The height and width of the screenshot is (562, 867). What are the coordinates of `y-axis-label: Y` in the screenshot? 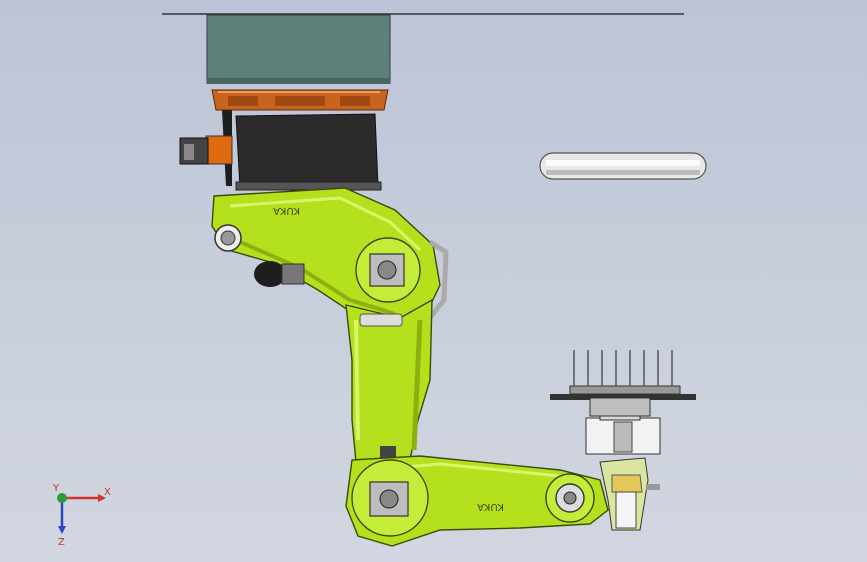 It's located at (56, 488).